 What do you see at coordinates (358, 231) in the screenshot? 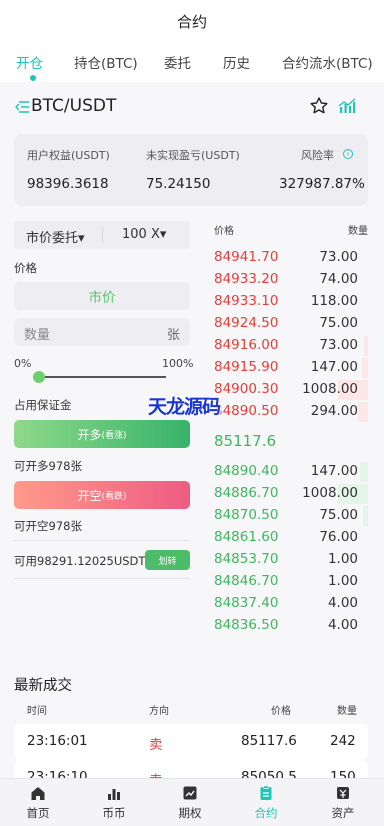
I see `orderbook-qty-header: 数量` at bounding box center [358, 231].